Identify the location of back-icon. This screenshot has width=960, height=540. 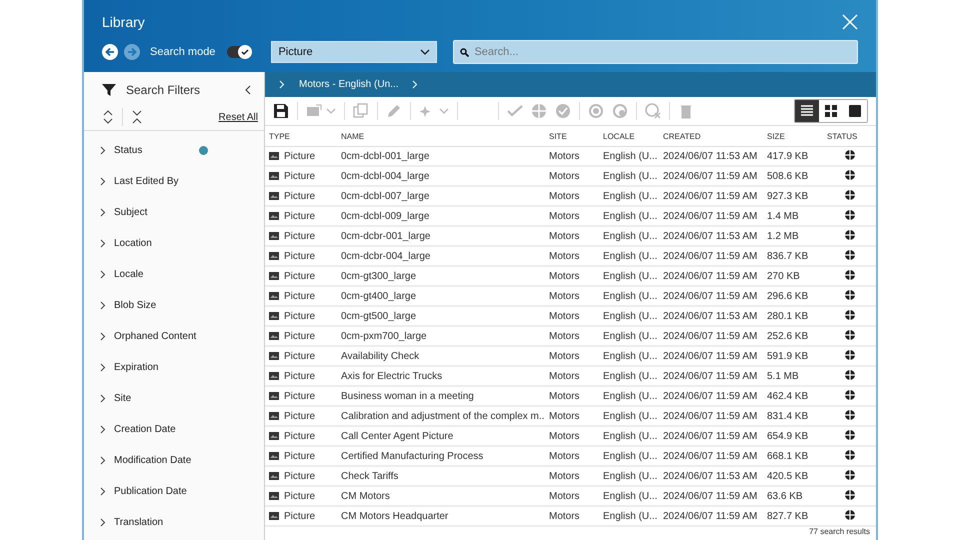
(110, 52).